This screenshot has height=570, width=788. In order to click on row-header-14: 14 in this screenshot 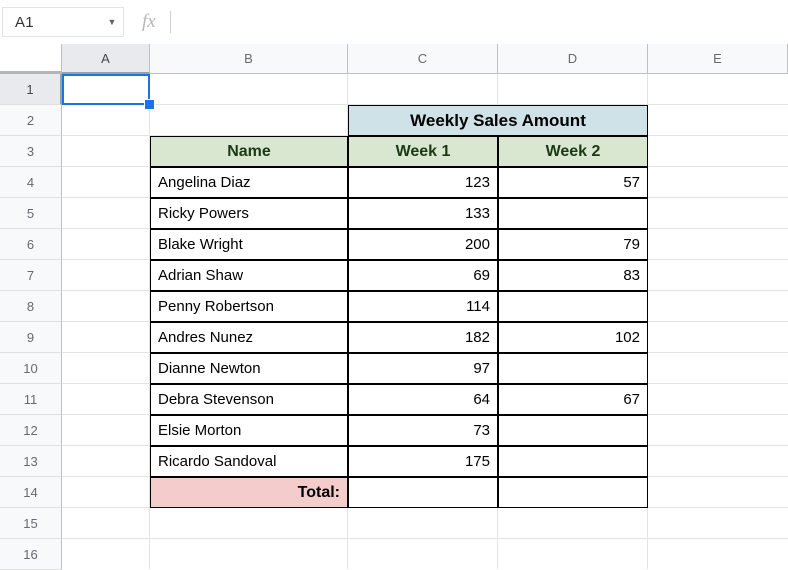, I will do `click(31, 492)`.